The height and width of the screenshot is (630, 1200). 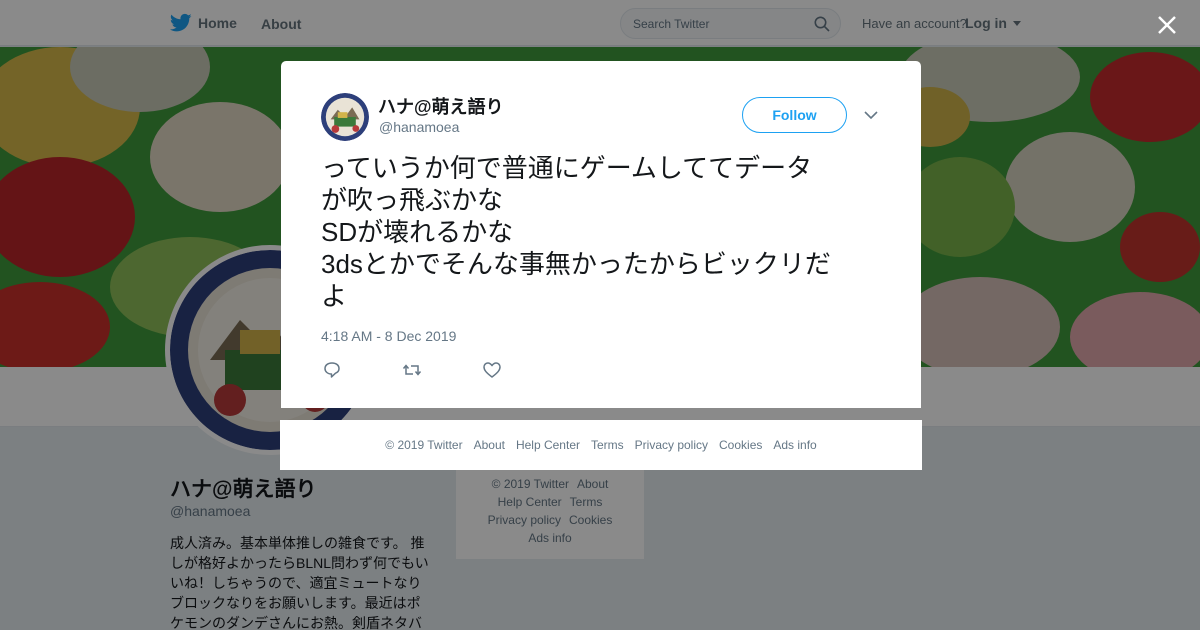 What do you see at coordinates (489, 445) in the screenshot?
I see `modal-footer-about-link: About` at bounding box center [489, 445].